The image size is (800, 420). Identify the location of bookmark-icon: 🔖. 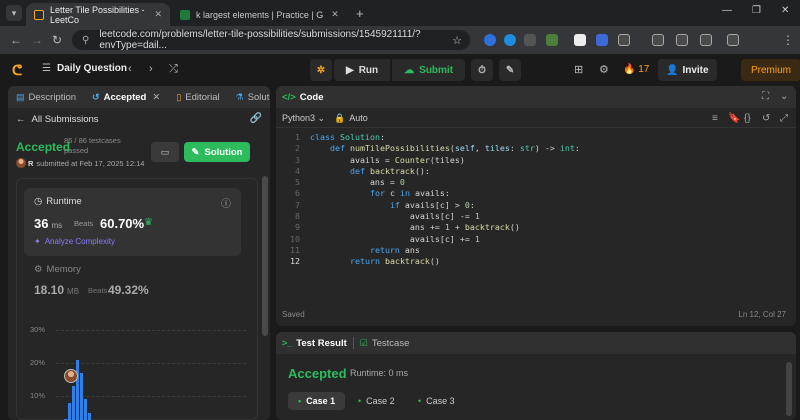
(734, 118).